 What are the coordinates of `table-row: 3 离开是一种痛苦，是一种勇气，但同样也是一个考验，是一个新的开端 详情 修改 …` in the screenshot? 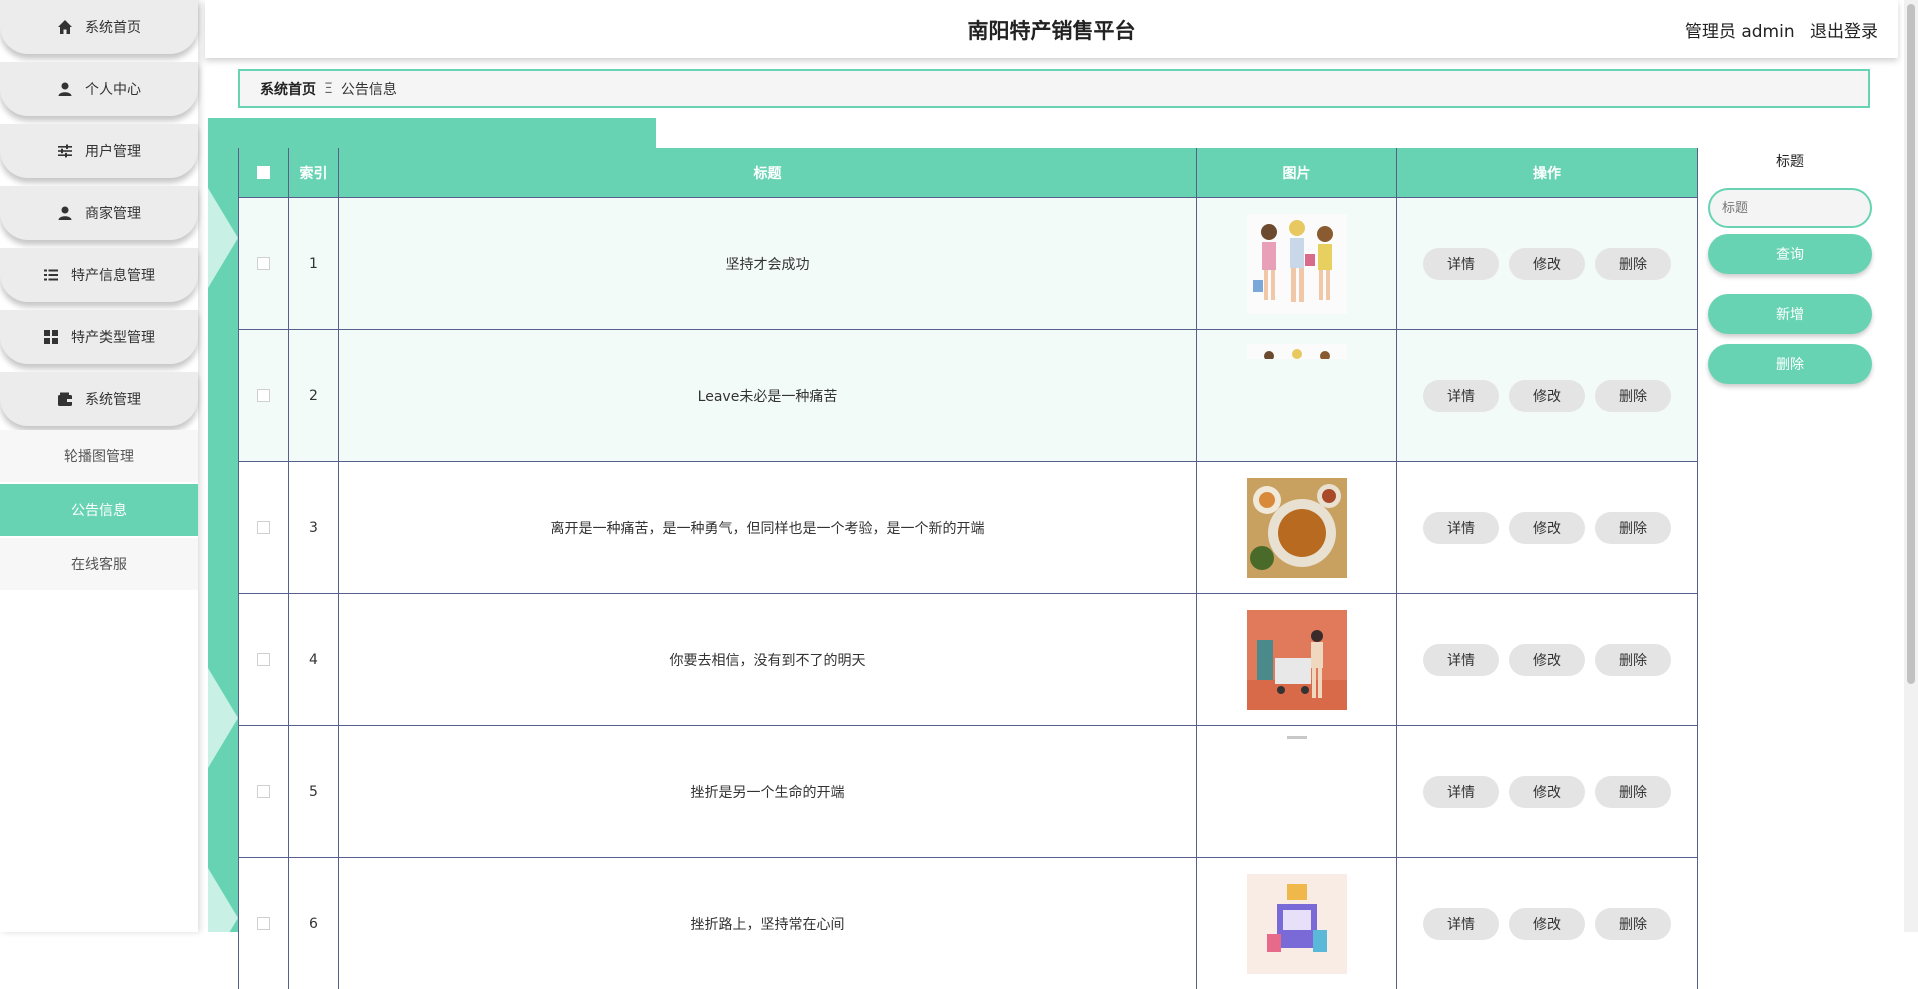 It's located at (968, 527).